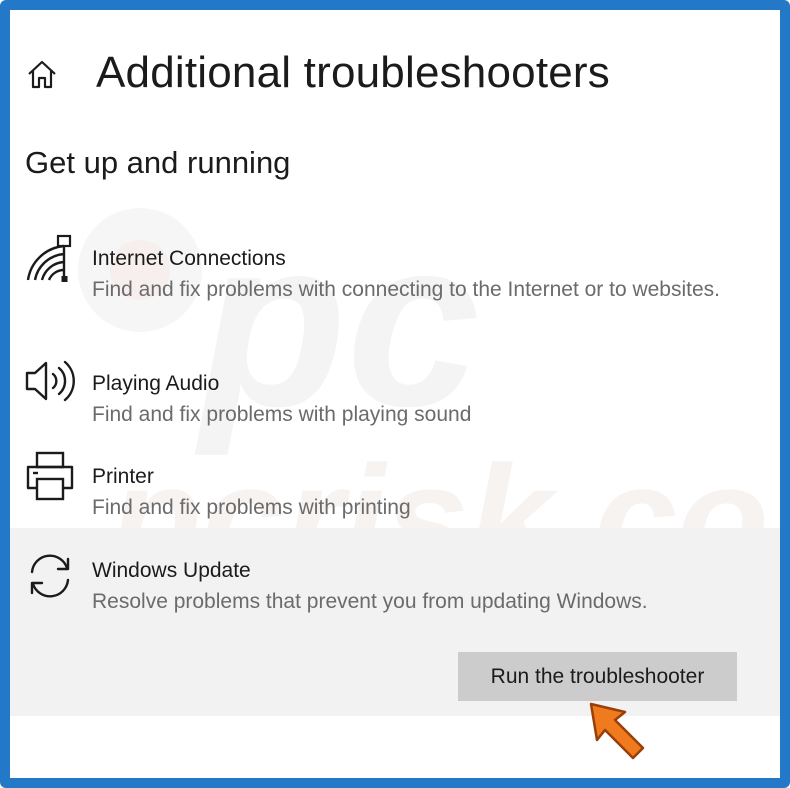  What do you see at coordinates (156, 383) in the screenshot?
I see `troubleshooter-name: Playing Audio` at bounding box center [156, 383].